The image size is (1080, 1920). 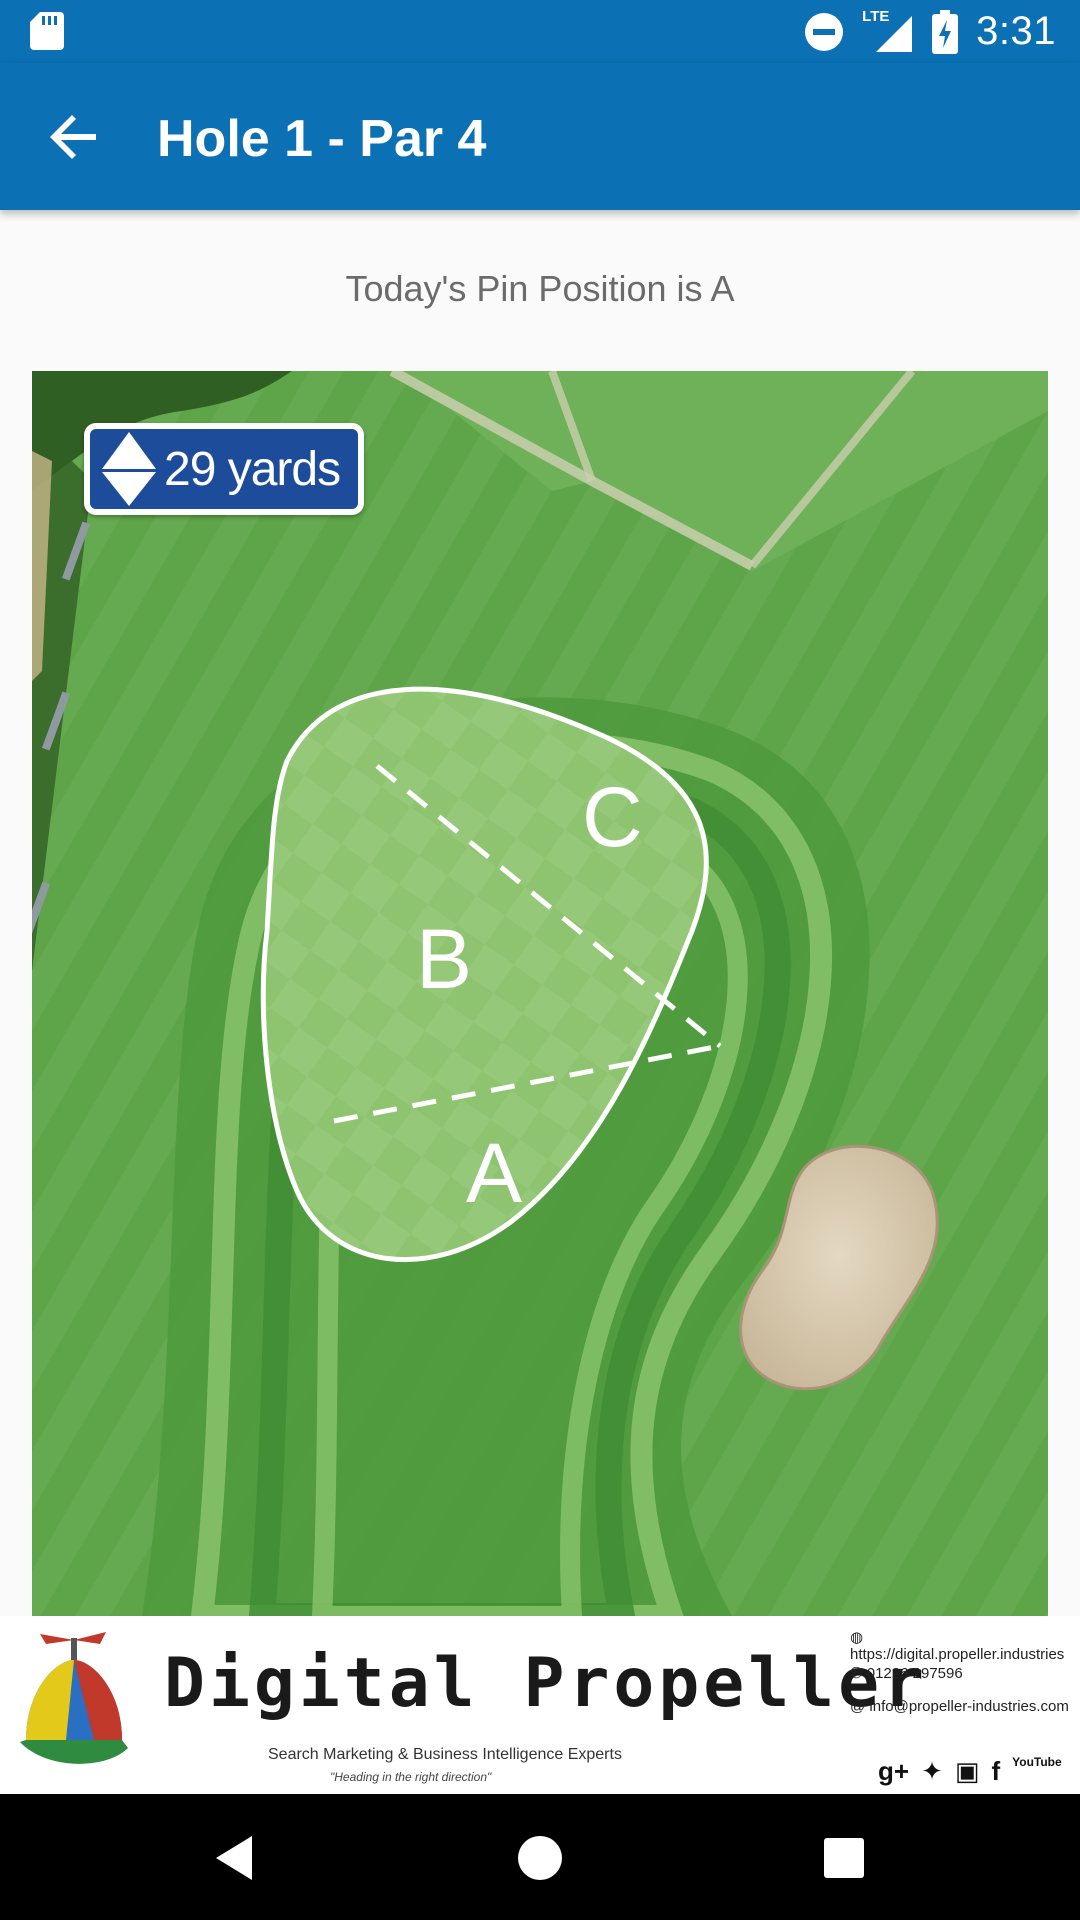 What do you see at coordinates (74, 137) in the screenshot?
I see `arrow-back-icon` at bounding box center [74, 137].